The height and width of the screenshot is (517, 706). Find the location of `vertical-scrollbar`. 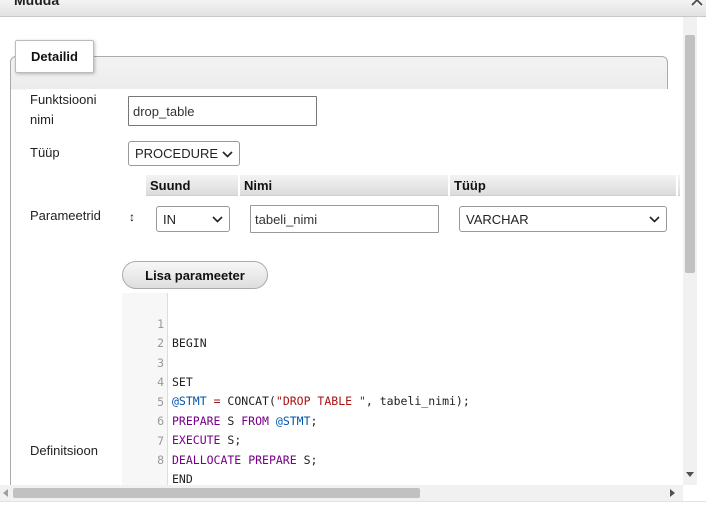

vertical-scrollbar is located at coordinates (690, 251).